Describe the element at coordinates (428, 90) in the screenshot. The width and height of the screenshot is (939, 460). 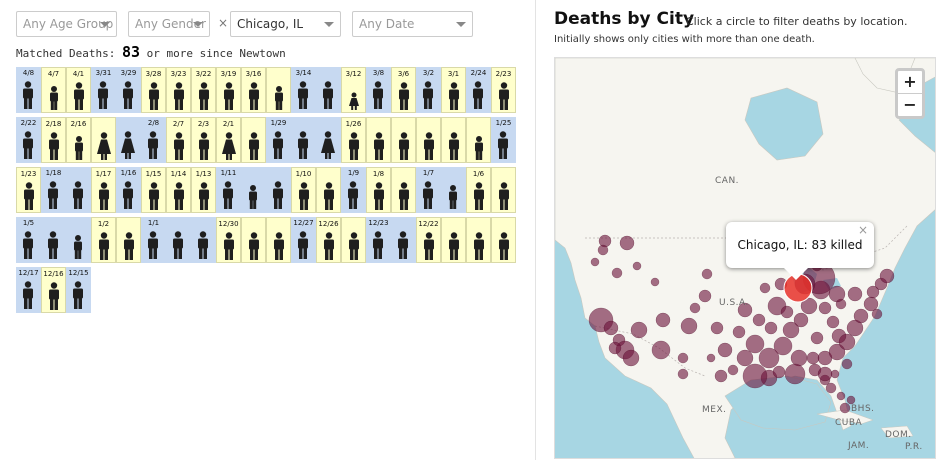
I see `victim-cell: 3/2` at that location.